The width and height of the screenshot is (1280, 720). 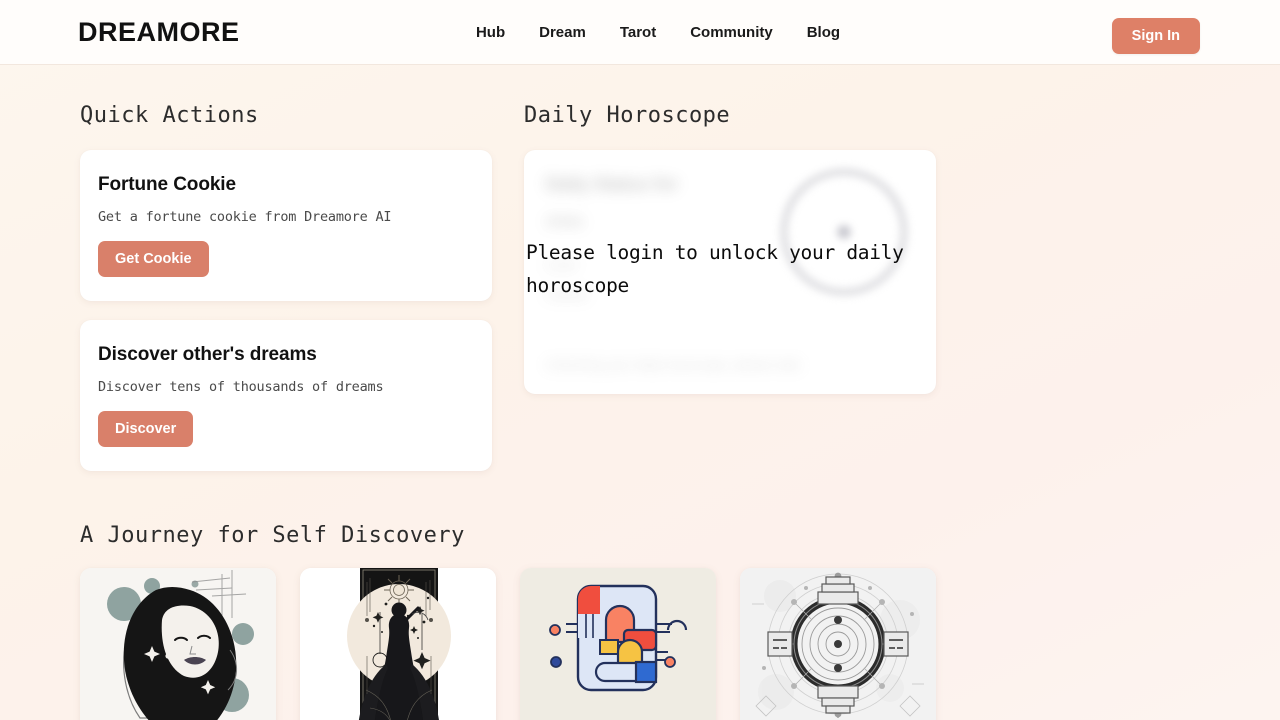 I want to click on nav-item-dream: Dream, so click(x=562, y=32).